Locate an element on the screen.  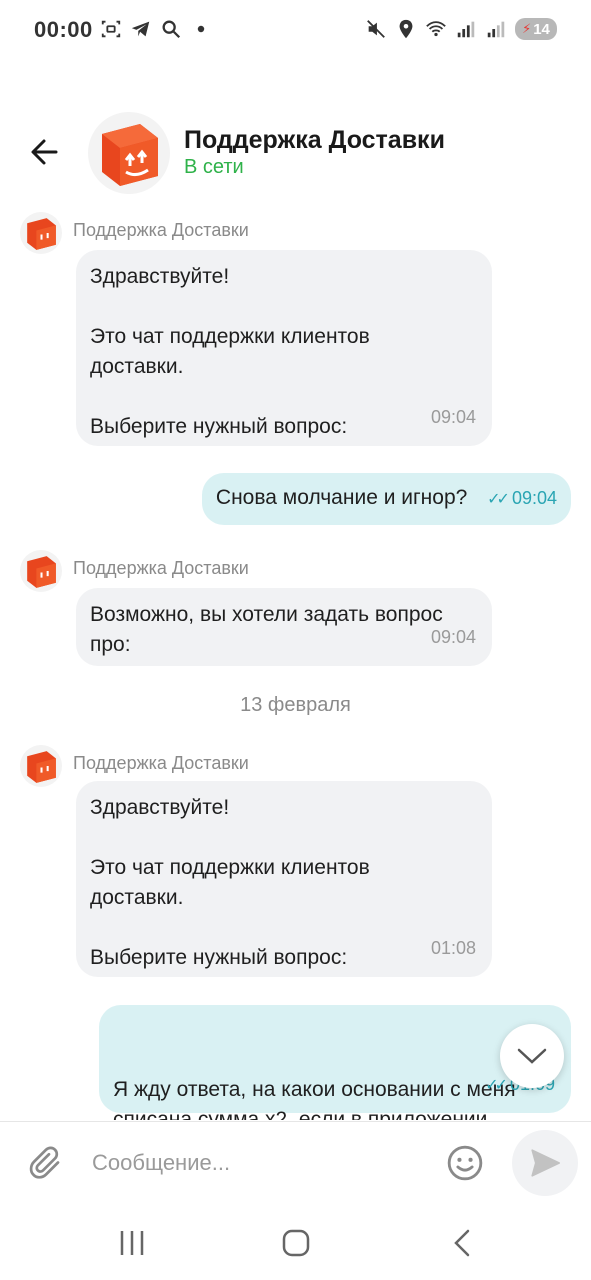
recent-apps-icon is located at coordinates (132, 1243).